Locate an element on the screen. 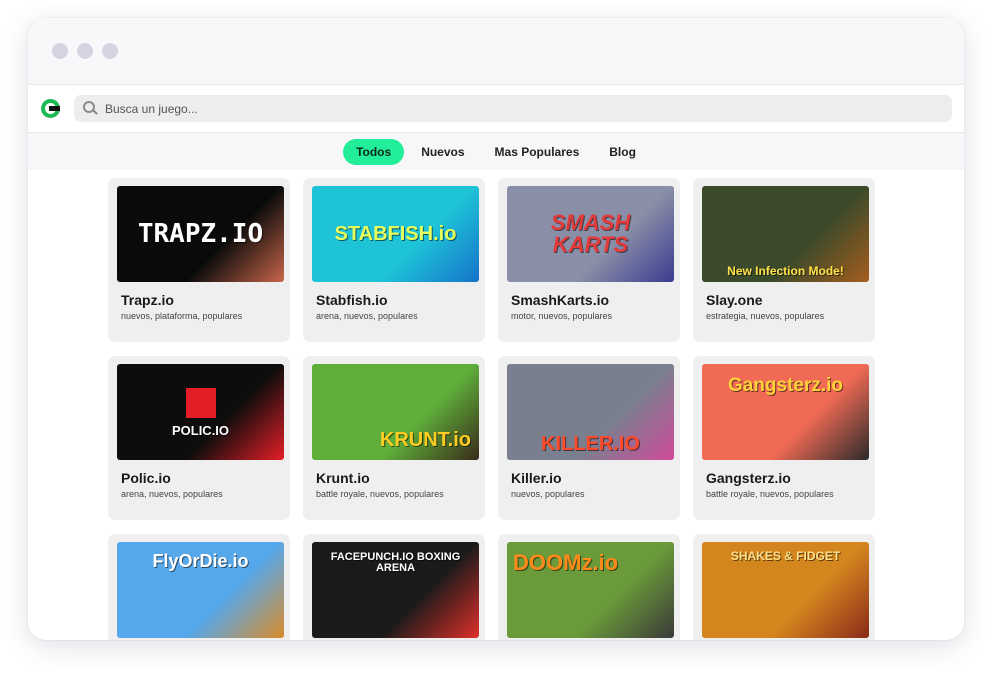  game-thumbnail: POLIC.IO is located at coordinates (200, 412).